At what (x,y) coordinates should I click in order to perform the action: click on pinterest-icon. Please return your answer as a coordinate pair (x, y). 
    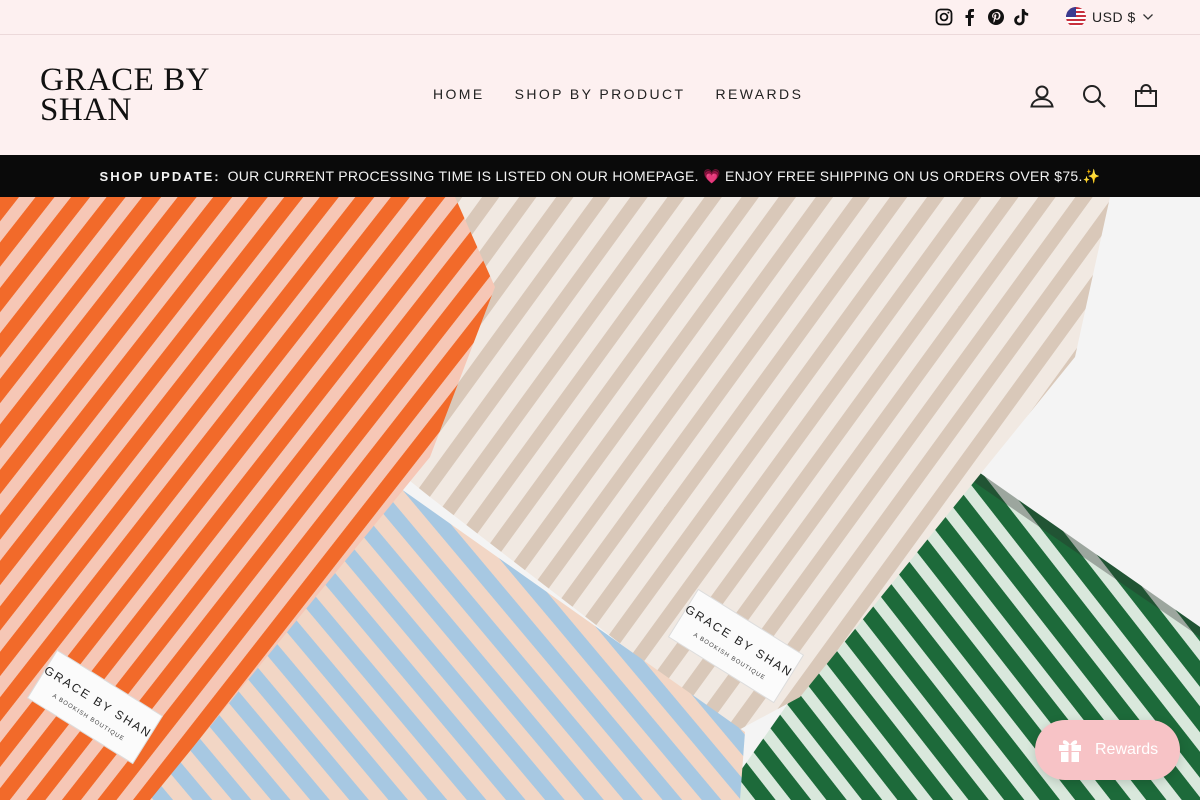
    Looking at the image, I should click on (996, 17).